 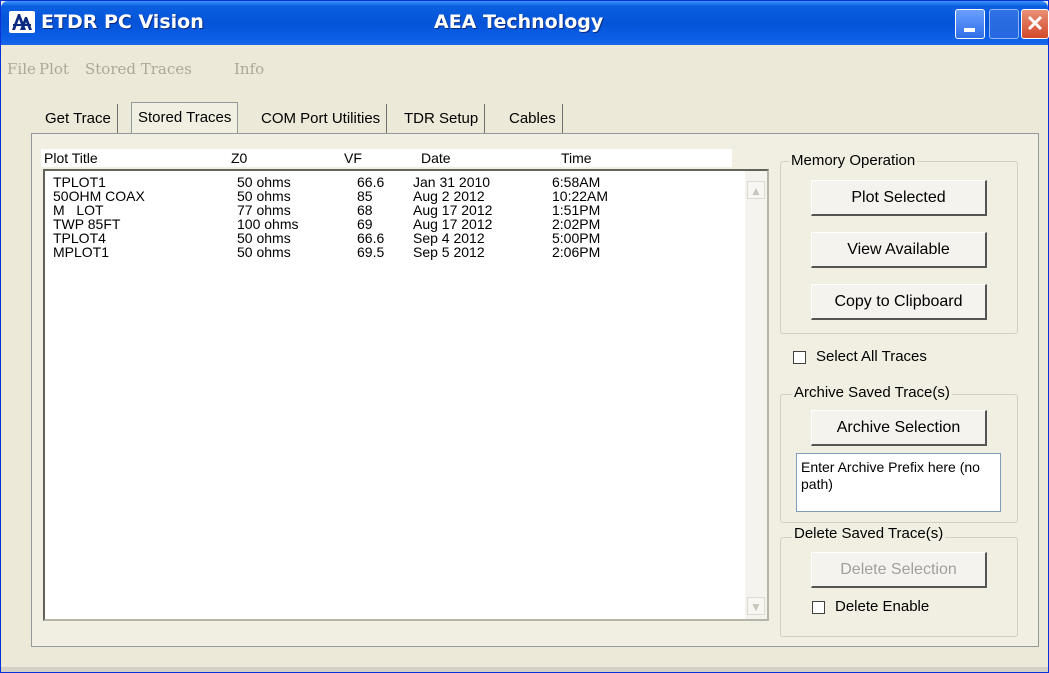 I want to click on cell-time: 2:02PM, so click(x=576, y=224).